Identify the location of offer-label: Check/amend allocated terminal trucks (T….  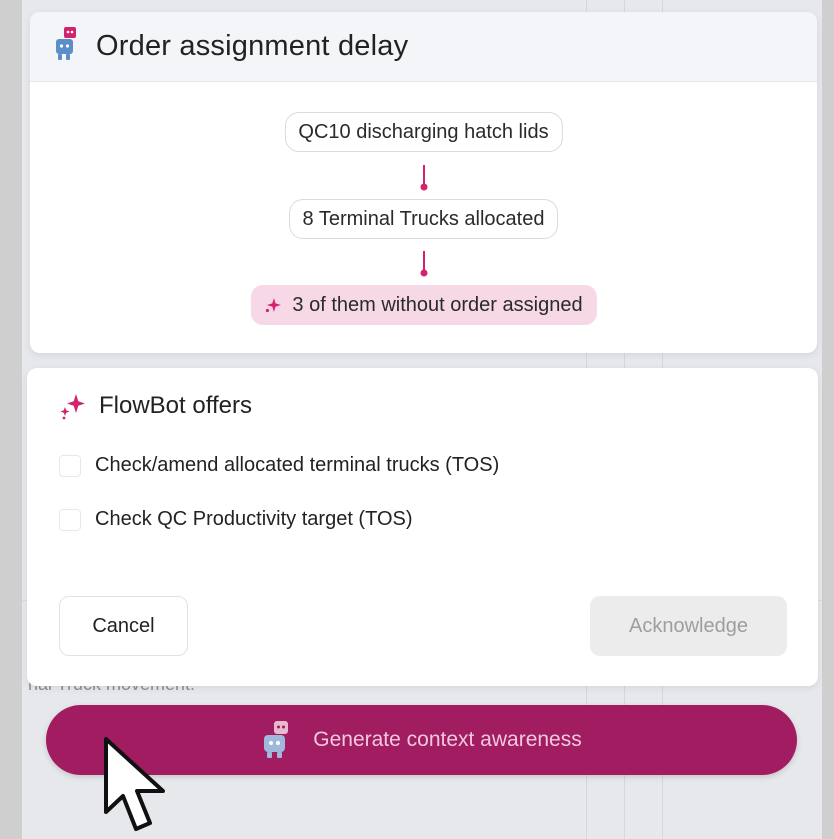
(297, 465).